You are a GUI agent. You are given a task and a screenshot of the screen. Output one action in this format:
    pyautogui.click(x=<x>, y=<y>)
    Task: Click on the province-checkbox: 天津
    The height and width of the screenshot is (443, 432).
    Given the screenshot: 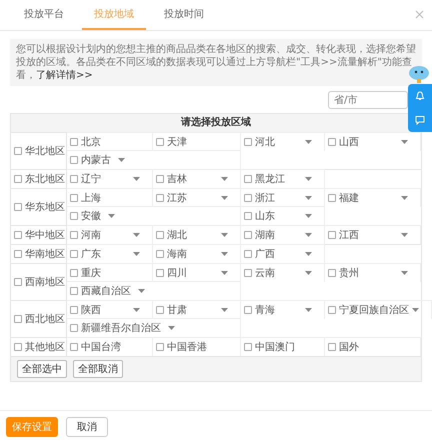 What is the action you would take?
    pyautogui.click(x=197, y=141)
    